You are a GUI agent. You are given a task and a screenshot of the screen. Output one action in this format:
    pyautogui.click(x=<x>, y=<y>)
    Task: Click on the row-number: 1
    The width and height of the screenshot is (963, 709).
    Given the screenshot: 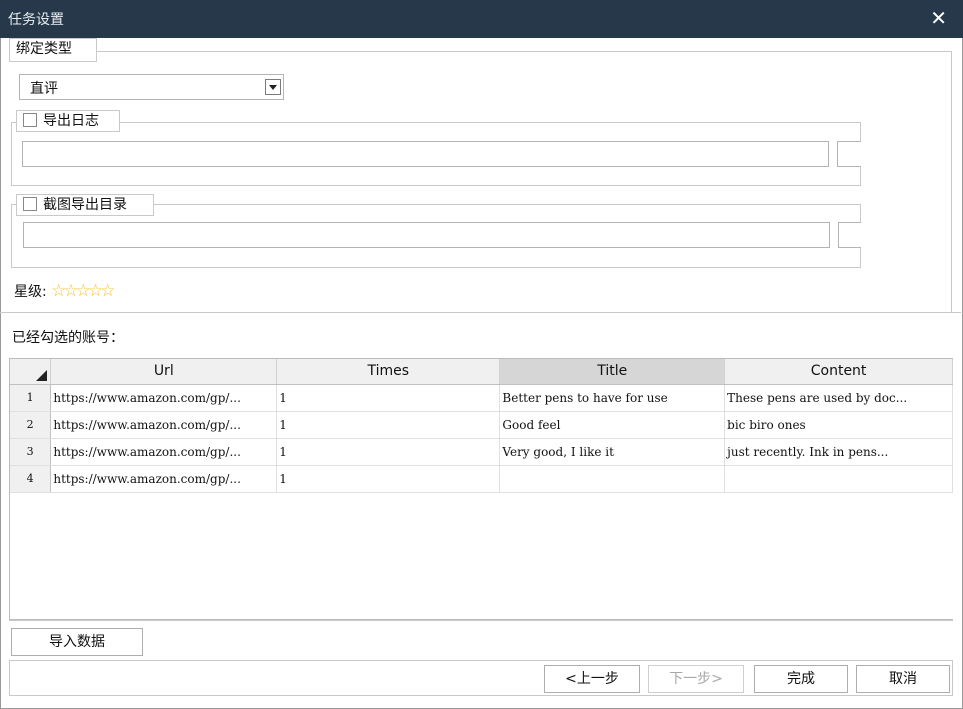 What is the action you would take?
    pyautogui.click(x=31, y=398)
    